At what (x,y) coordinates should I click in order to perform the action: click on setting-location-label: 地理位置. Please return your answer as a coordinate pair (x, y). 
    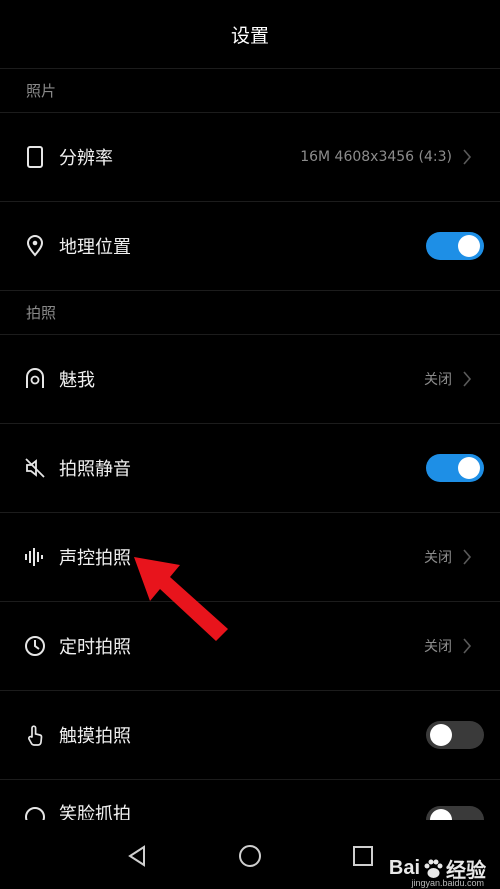
    Looking at the image, I should click on (95, 247).